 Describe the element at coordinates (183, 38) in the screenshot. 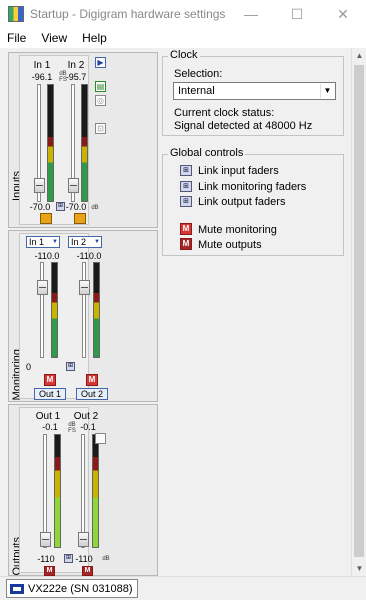

I see `menu-bar: File View Help` at that location.